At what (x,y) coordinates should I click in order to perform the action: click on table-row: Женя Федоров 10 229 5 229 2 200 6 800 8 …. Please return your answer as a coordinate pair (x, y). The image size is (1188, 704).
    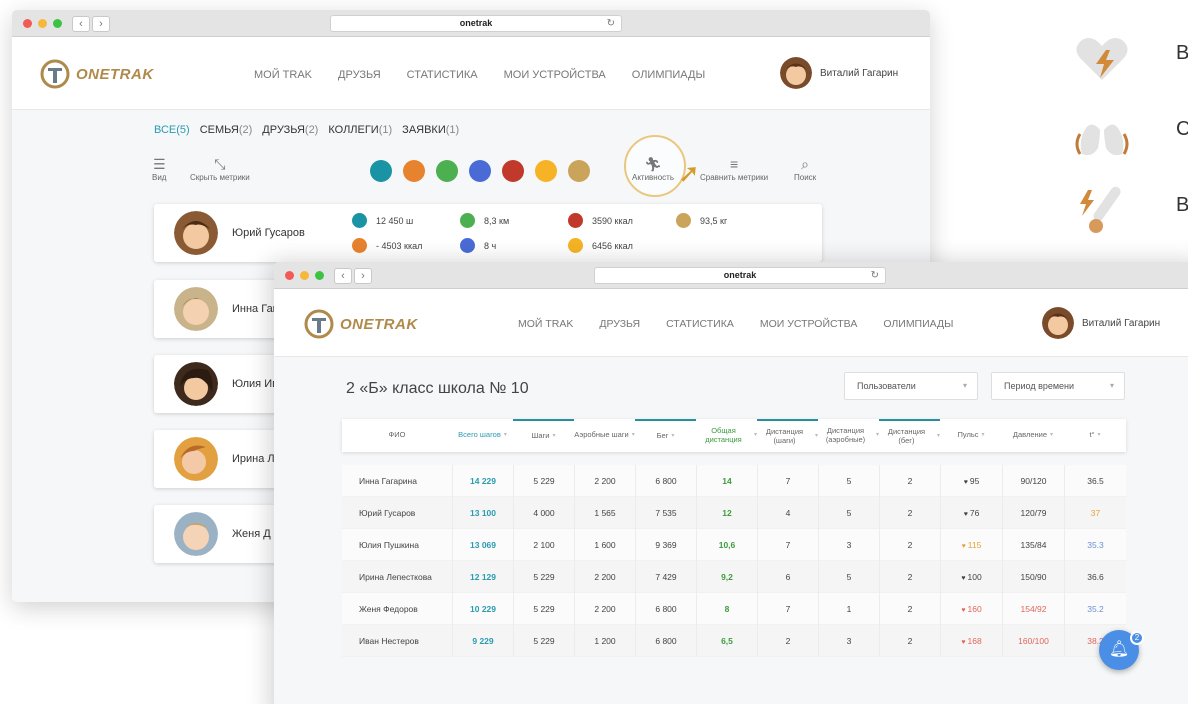
    Looking at the image, I should click on (734, 609).